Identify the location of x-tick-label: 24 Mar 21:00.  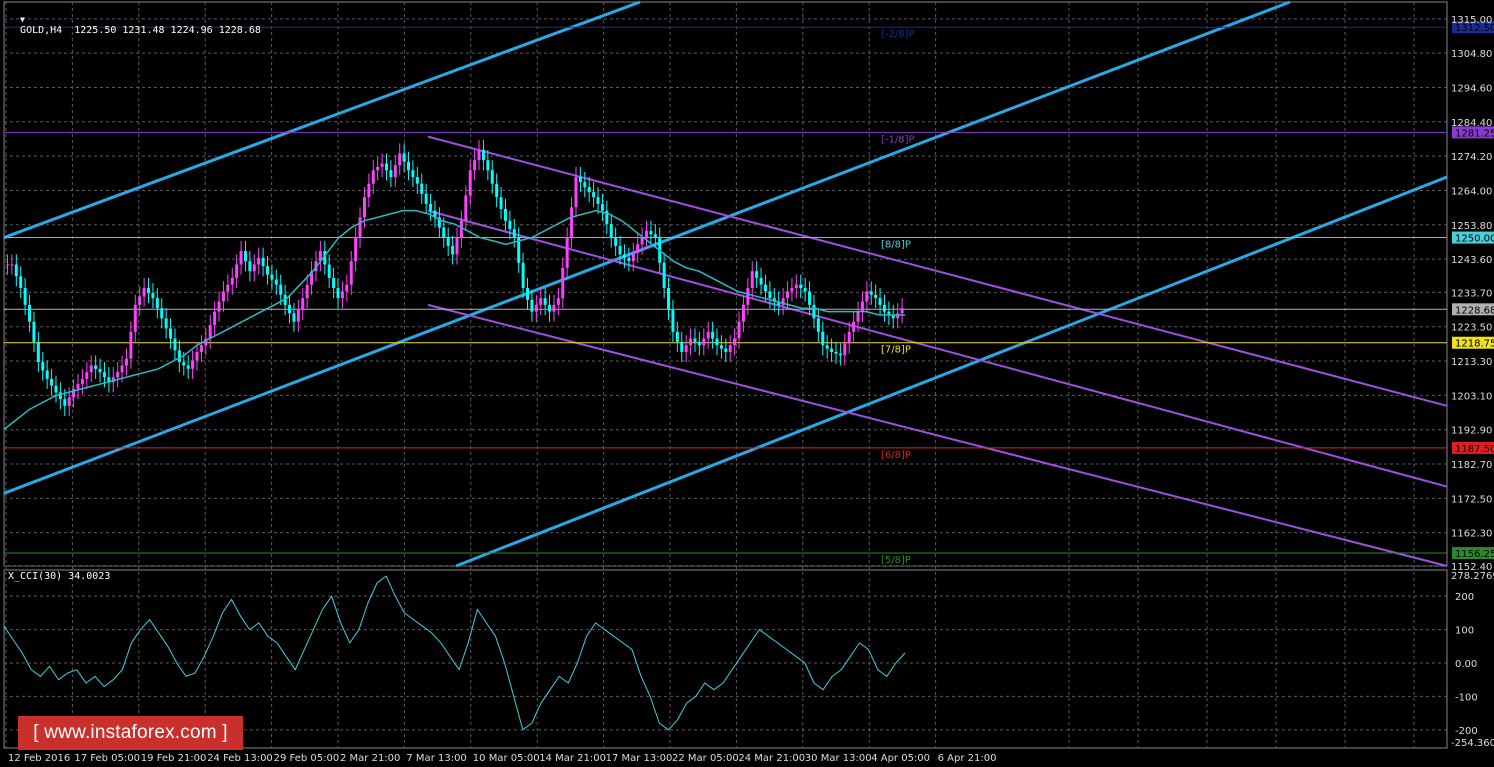
(771, 758).